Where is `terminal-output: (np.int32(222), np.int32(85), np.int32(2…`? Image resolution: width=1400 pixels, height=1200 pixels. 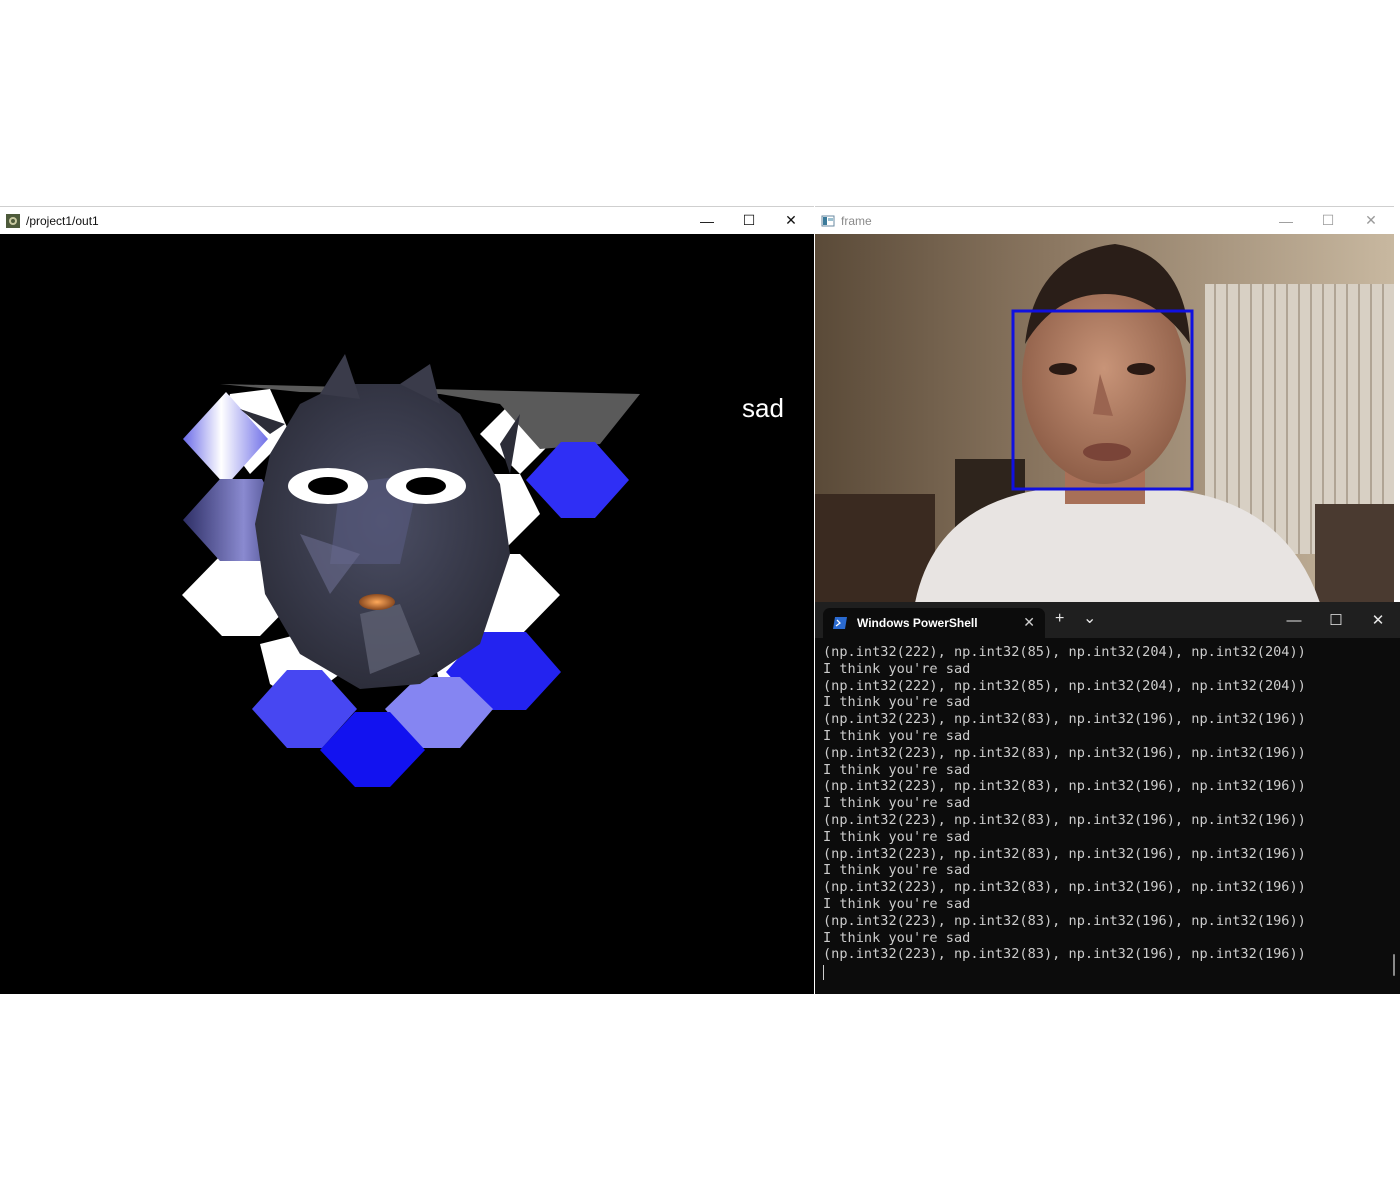 terminal-output: (np.int32(222), np.int32(85), np.int32(2… is located at coordinates (1104, 812).